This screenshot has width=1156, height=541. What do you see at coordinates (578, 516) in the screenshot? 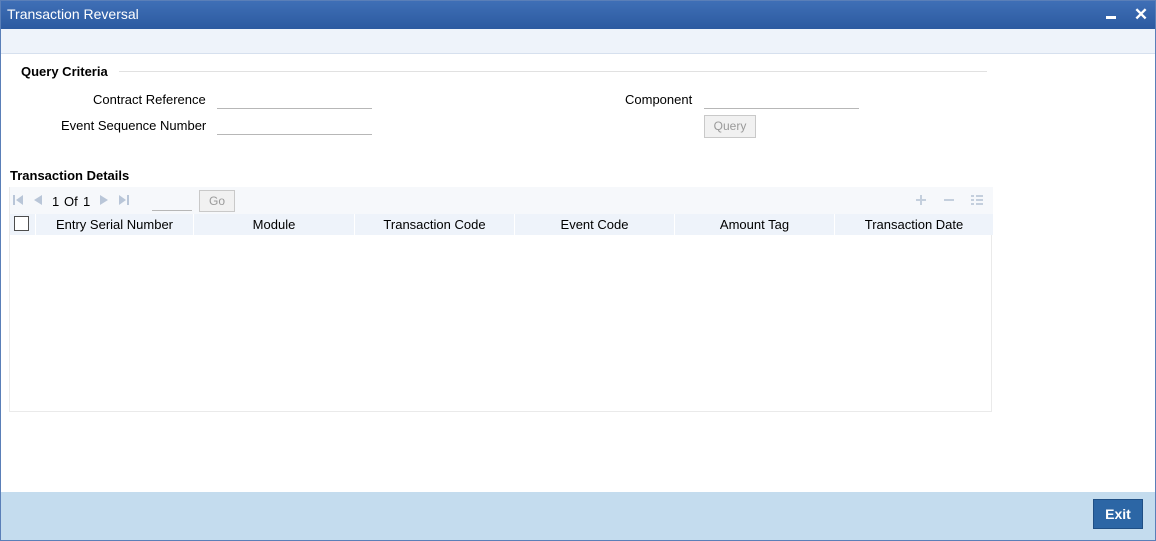
I see `footer-bar: Exit` at bounding box center [578, 516].